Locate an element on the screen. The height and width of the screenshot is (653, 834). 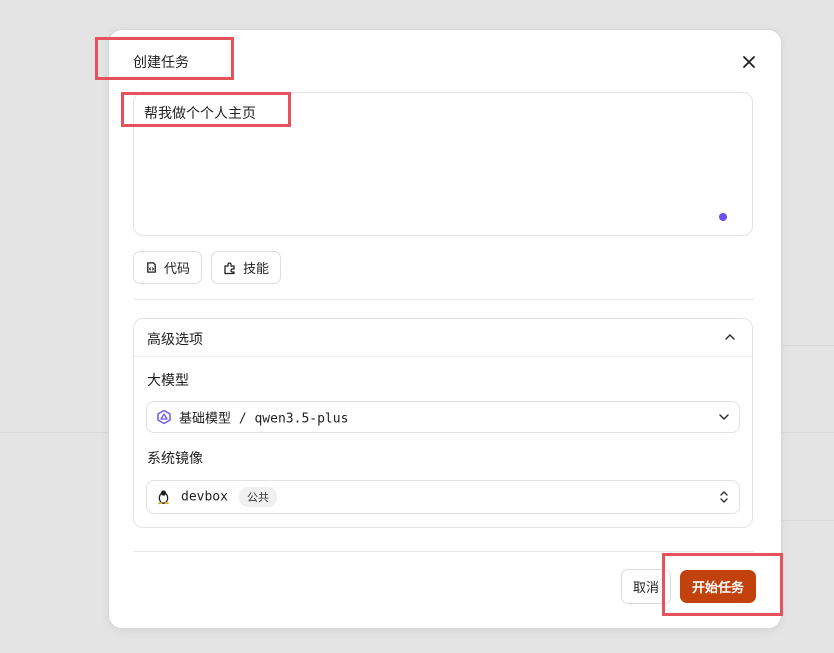
footer-divider is located at coordinates (443, 551).